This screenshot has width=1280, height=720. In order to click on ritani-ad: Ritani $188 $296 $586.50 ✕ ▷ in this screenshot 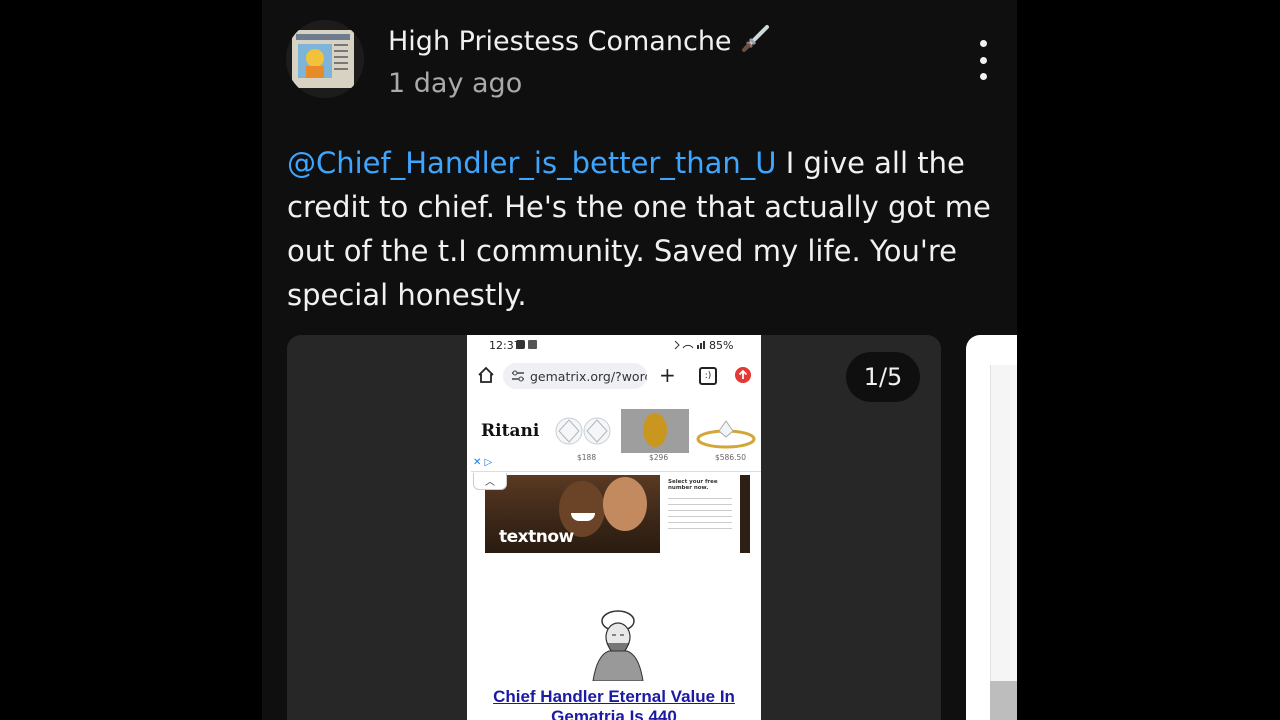, I will do `click(616, 438)`.